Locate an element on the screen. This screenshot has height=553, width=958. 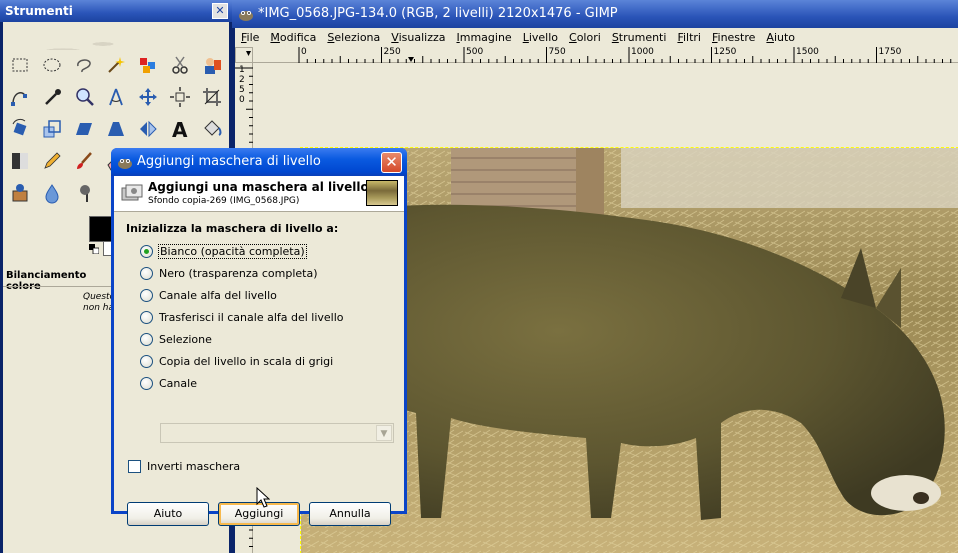
text-tool-button: A is located at coordinates (180, 129).